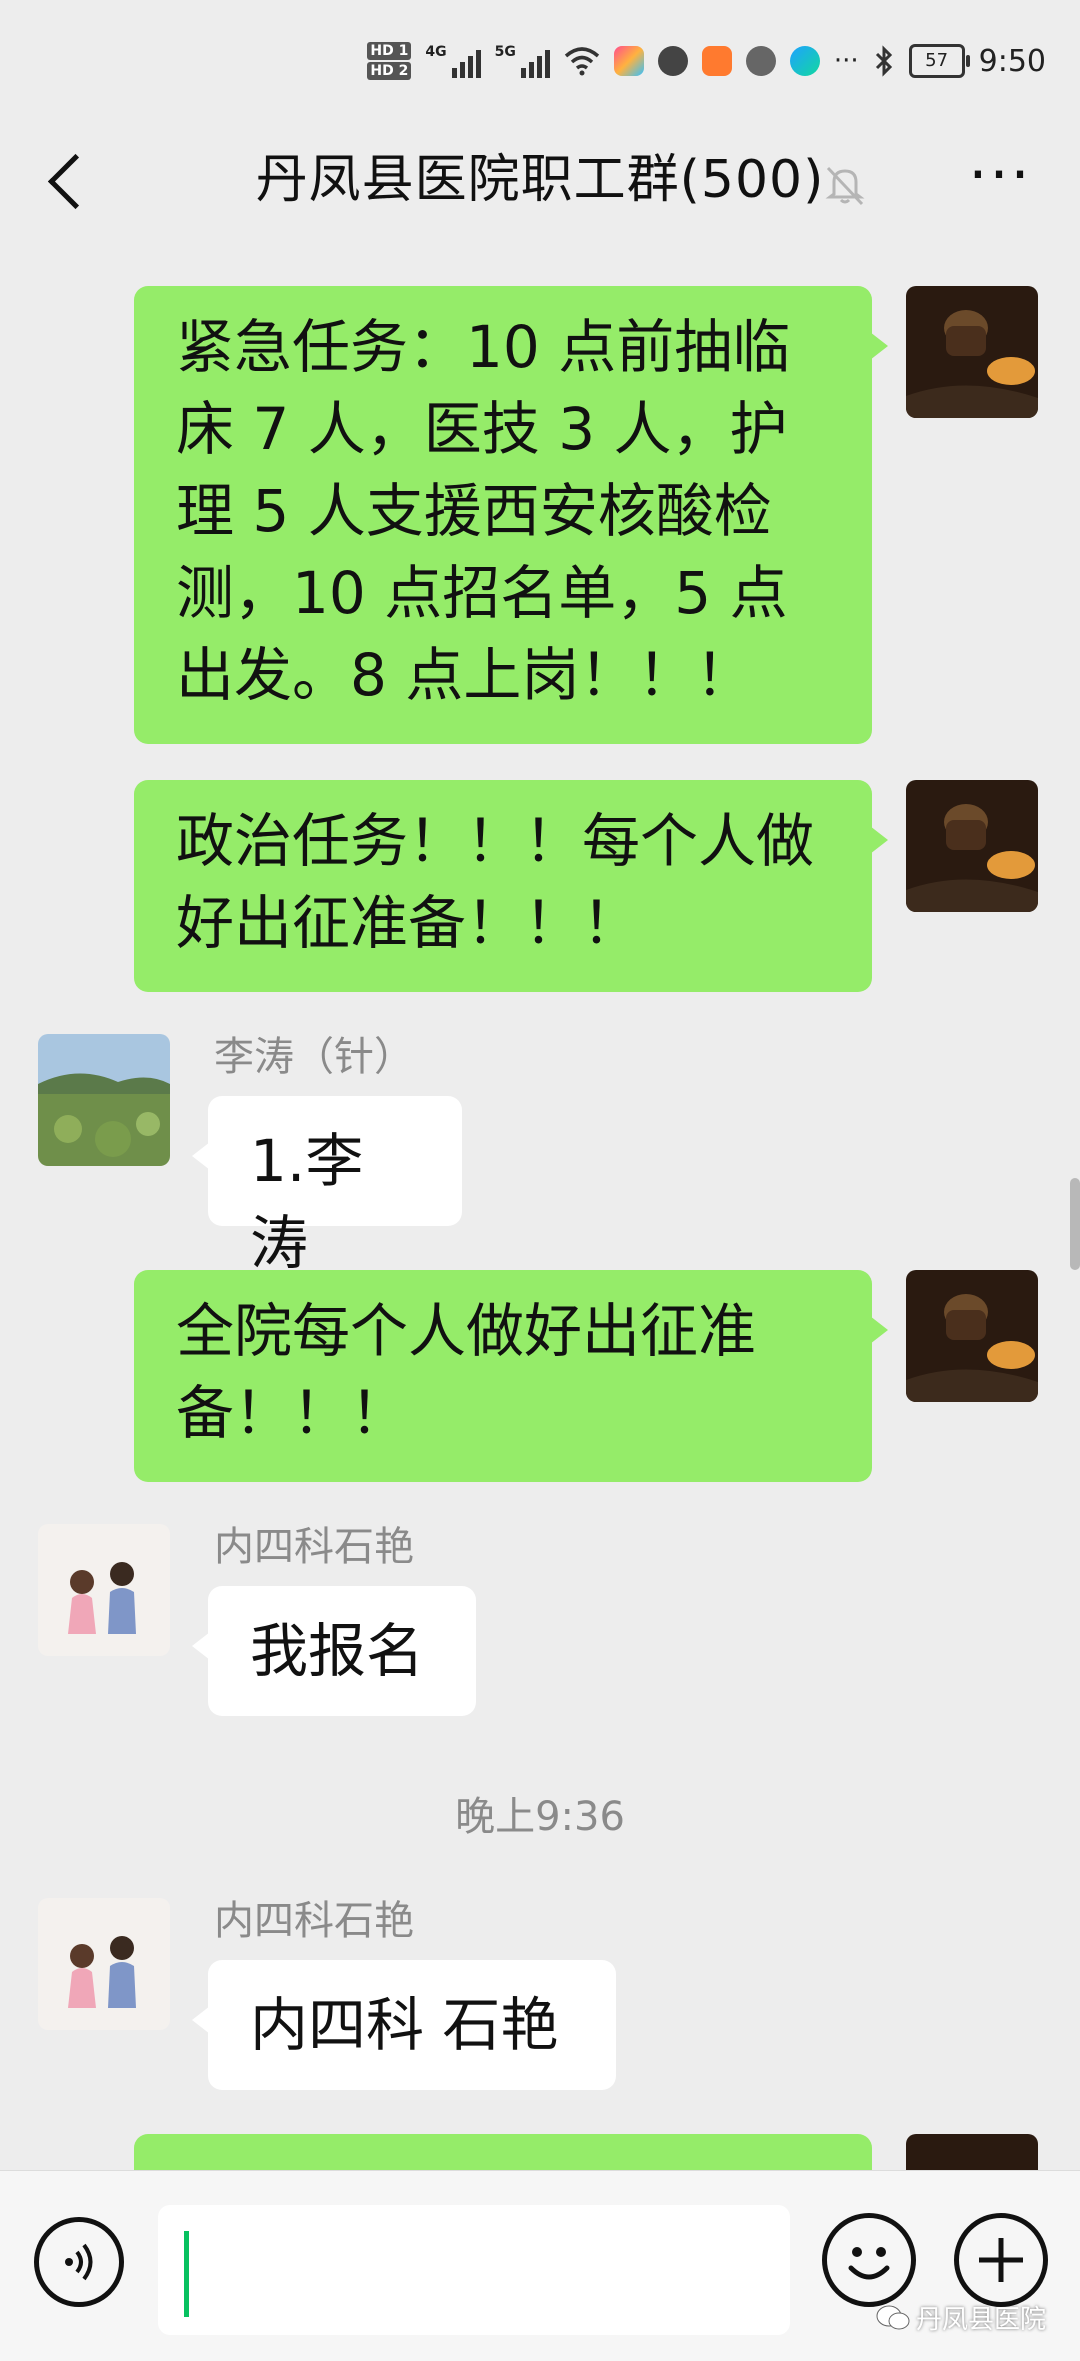 The height and width of the screenshot is (2361, 1080). I want to click on voice-icon, so click(79, 2262).